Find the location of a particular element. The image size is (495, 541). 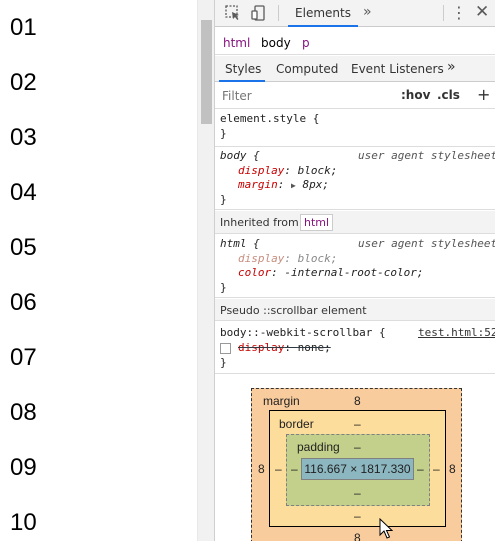

filter-bar: :hov .cls + is located at coordinates (355, 96).